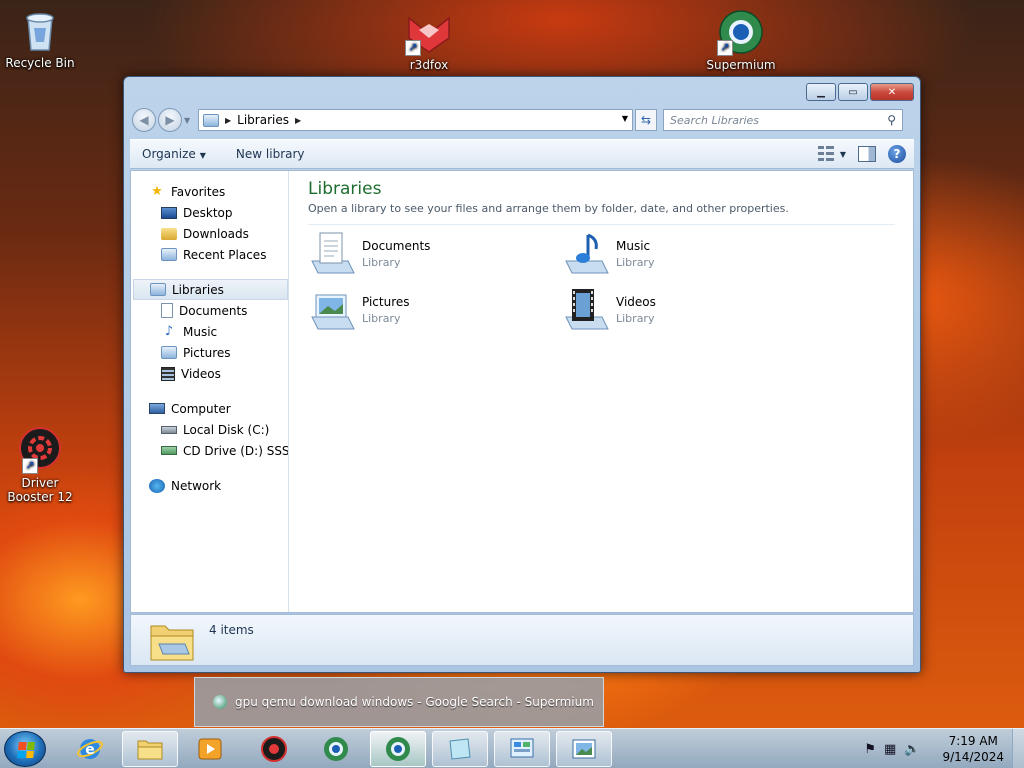 Image resolution: width=1024 pixels, height=768 pixels. I want to click on refresh-button: ⇆, so click(646, 120).